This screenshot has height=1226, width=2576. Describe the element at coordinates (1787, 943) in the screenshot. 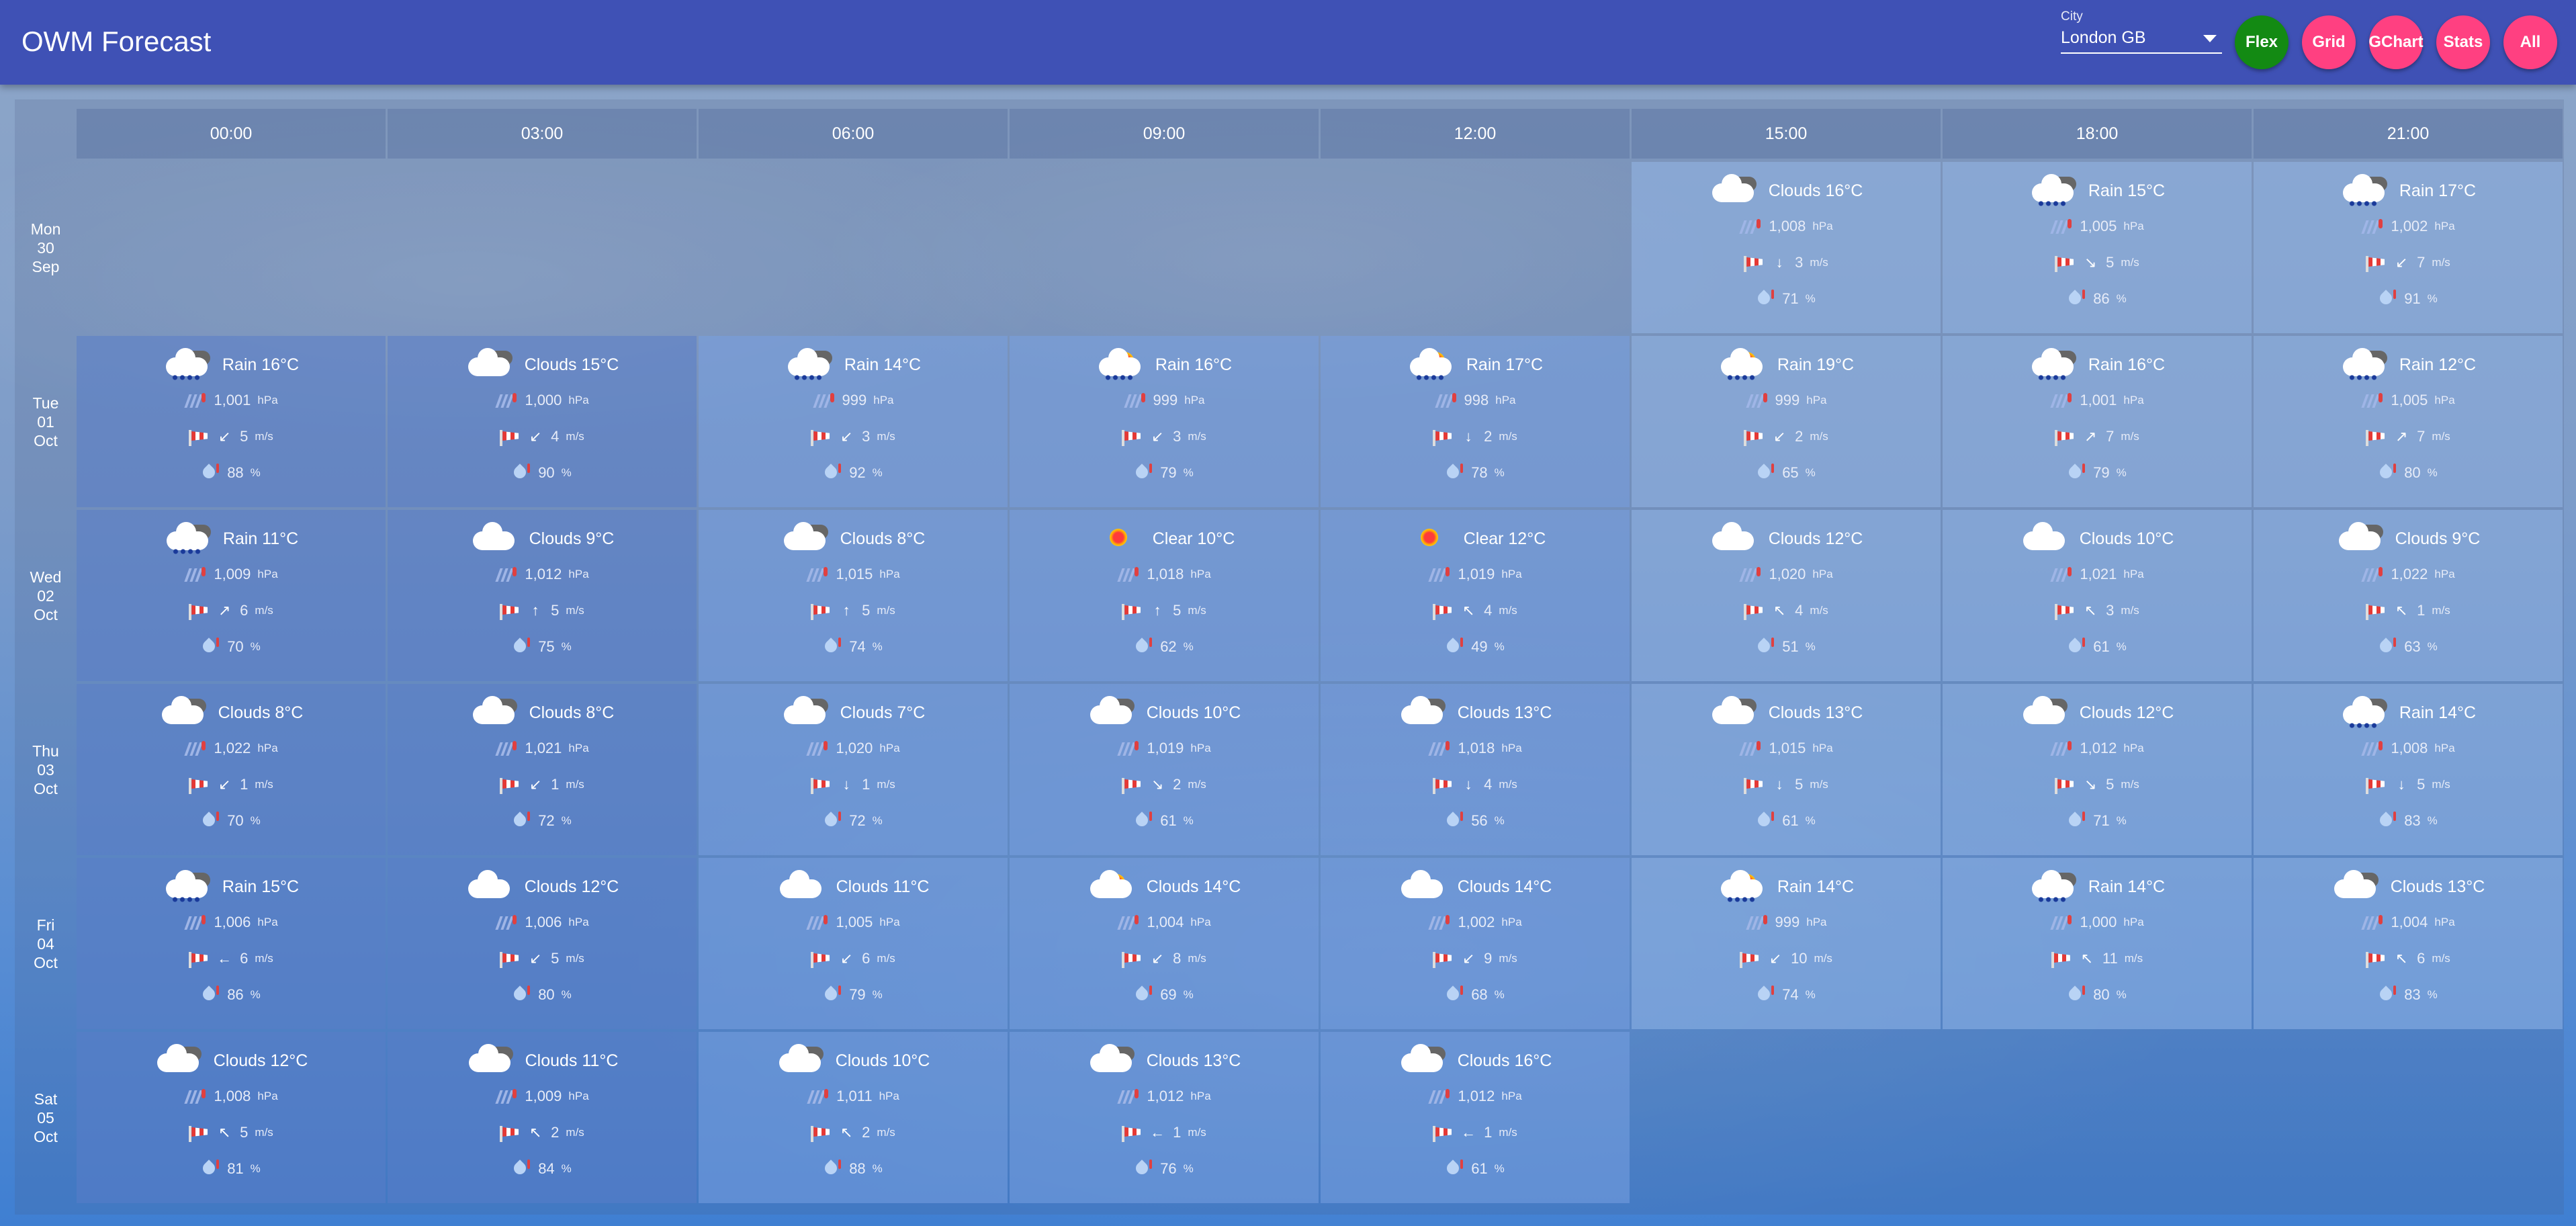

I see `forecast-cell: Rain 14°C 999 hPa ↙ 10 m/s 74%` at that location.